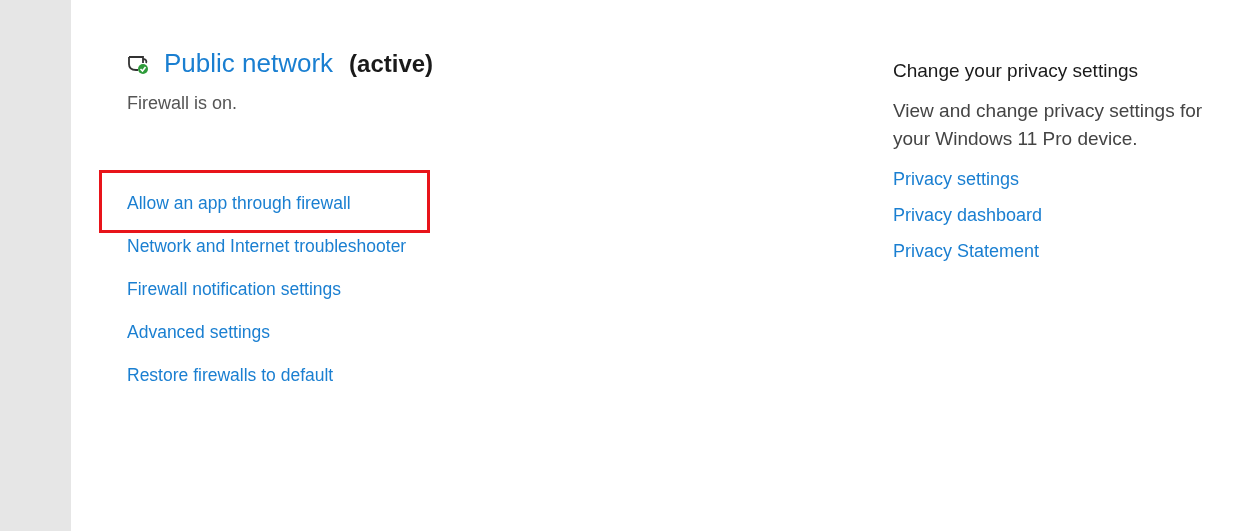 Image resolution: width=1245 pixels, height=531 pixels. Describe the element at coordinates (249, 63) in the screenshot. I see `network-name-link: Public network` at that location.